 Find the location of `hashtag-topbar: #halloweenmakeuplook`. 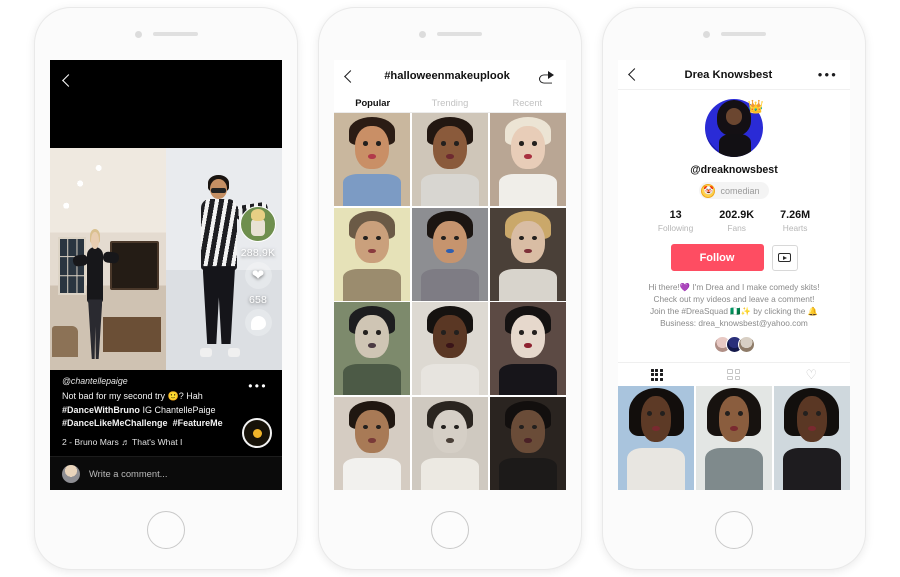

hashtag-topbar: #halloweenmakeuplook is located at coordinates (450, 76).